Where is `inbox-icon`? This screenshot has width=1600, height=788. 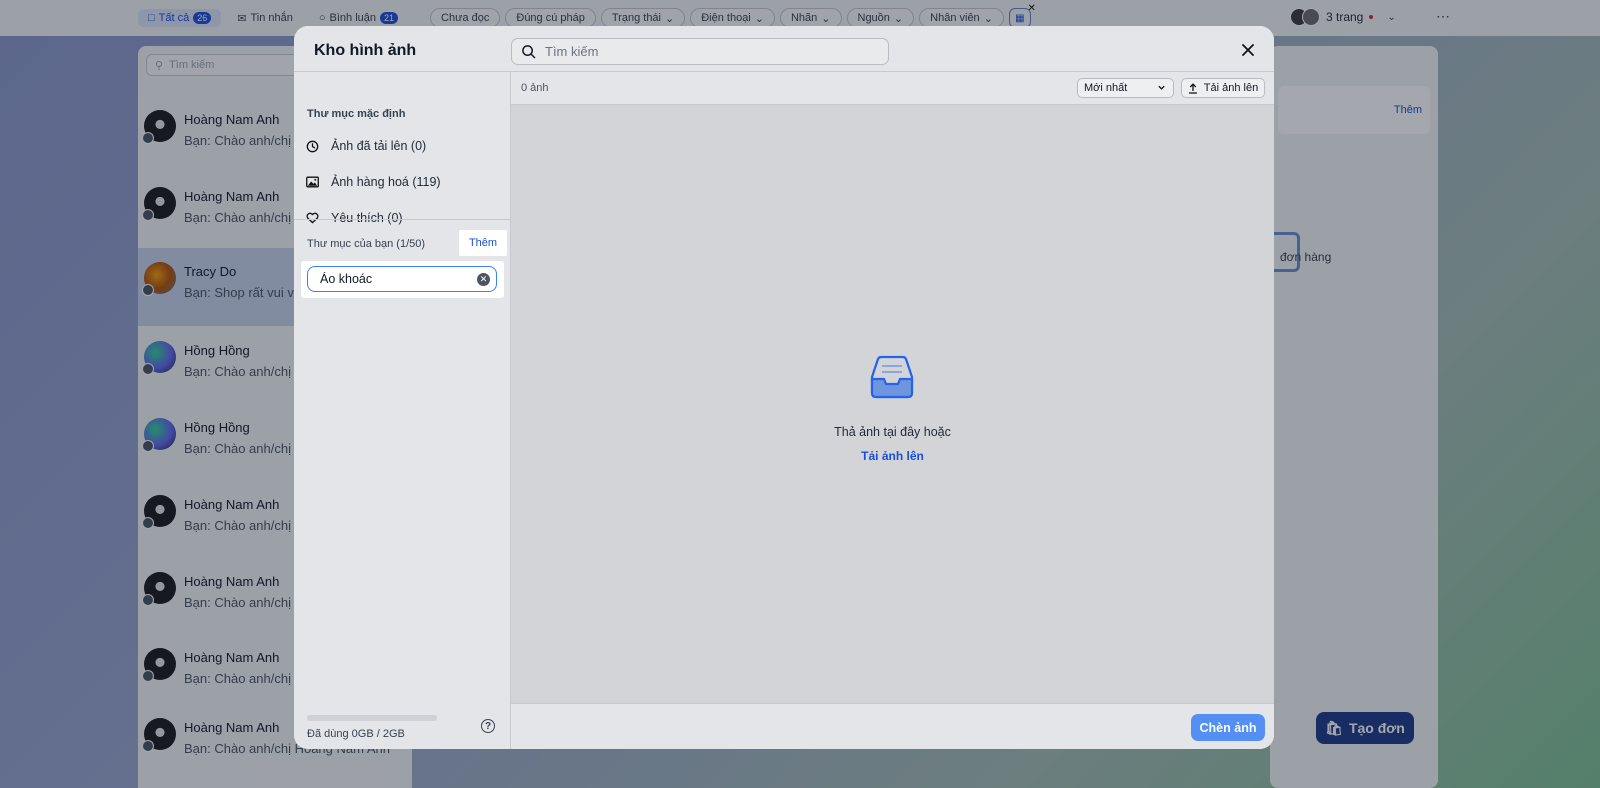 inbox-icon is located at coordinates (892, 377).